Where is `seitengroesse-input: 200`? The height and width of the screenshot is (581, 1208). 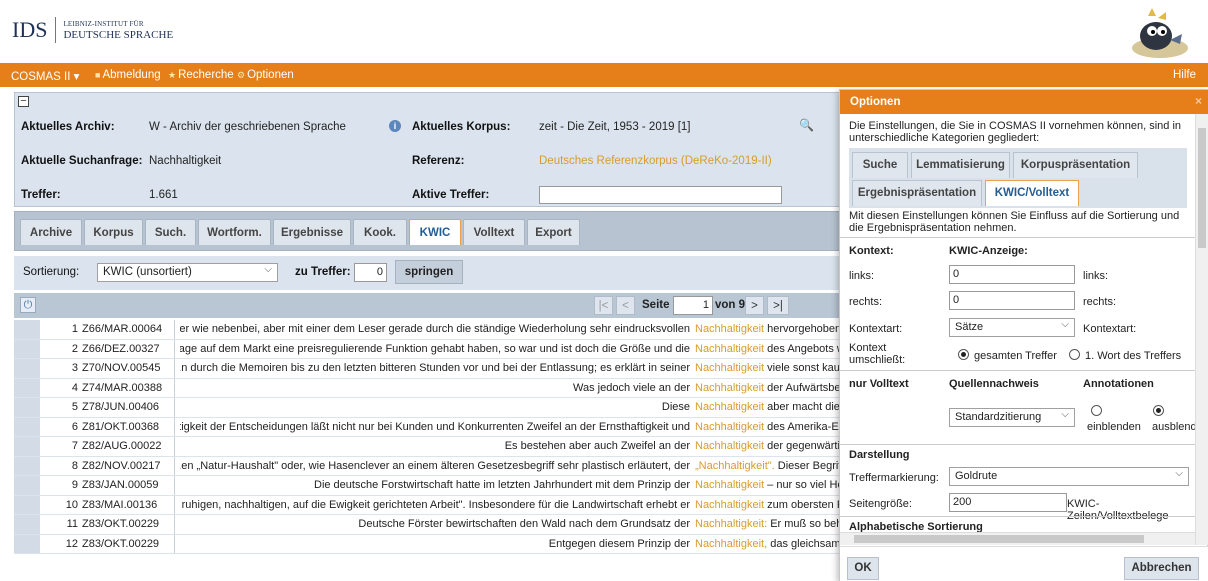
seitengroesse-input: 200 is located at coordinates (1008, 502).